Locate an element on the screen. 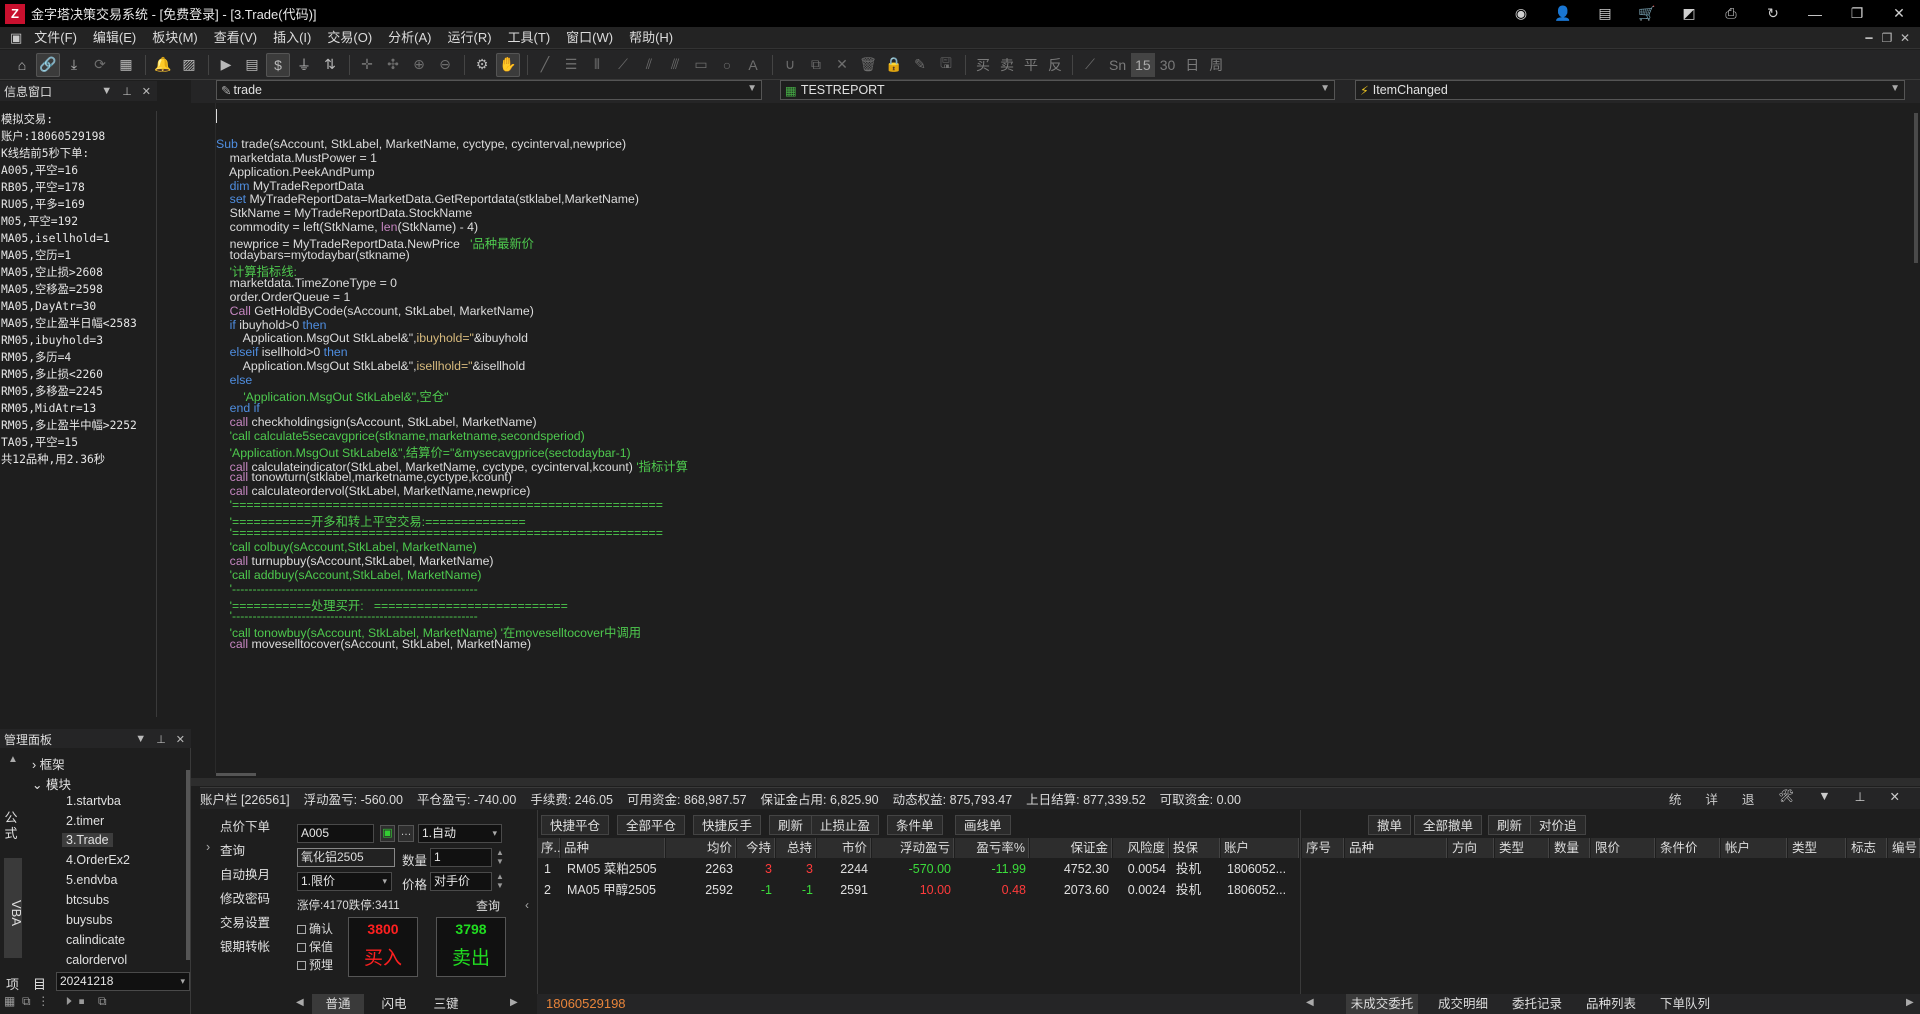  position-col-header: 序.. is located at coordinates (549, 848).